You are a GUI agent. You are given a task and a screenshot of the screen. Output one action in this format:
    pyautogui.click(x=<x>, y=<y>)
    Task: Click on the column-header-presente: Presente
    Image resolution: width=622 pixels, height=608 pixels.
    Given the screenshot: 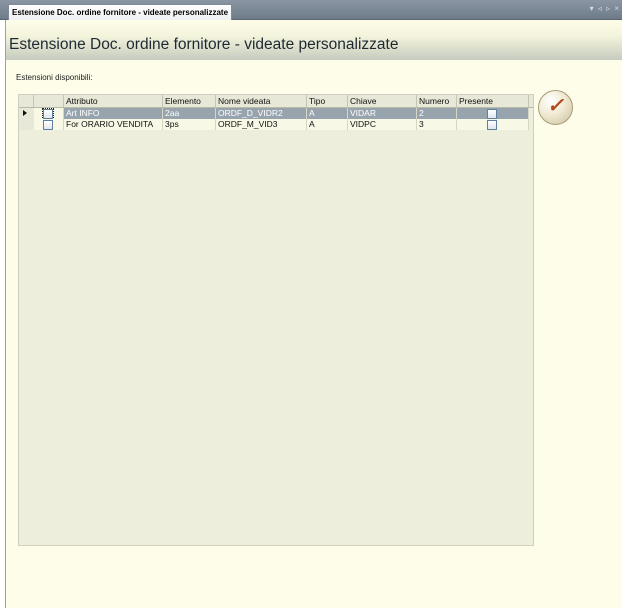 What is the action you would take?
    pyautogui.click(x=493, y=101)
    